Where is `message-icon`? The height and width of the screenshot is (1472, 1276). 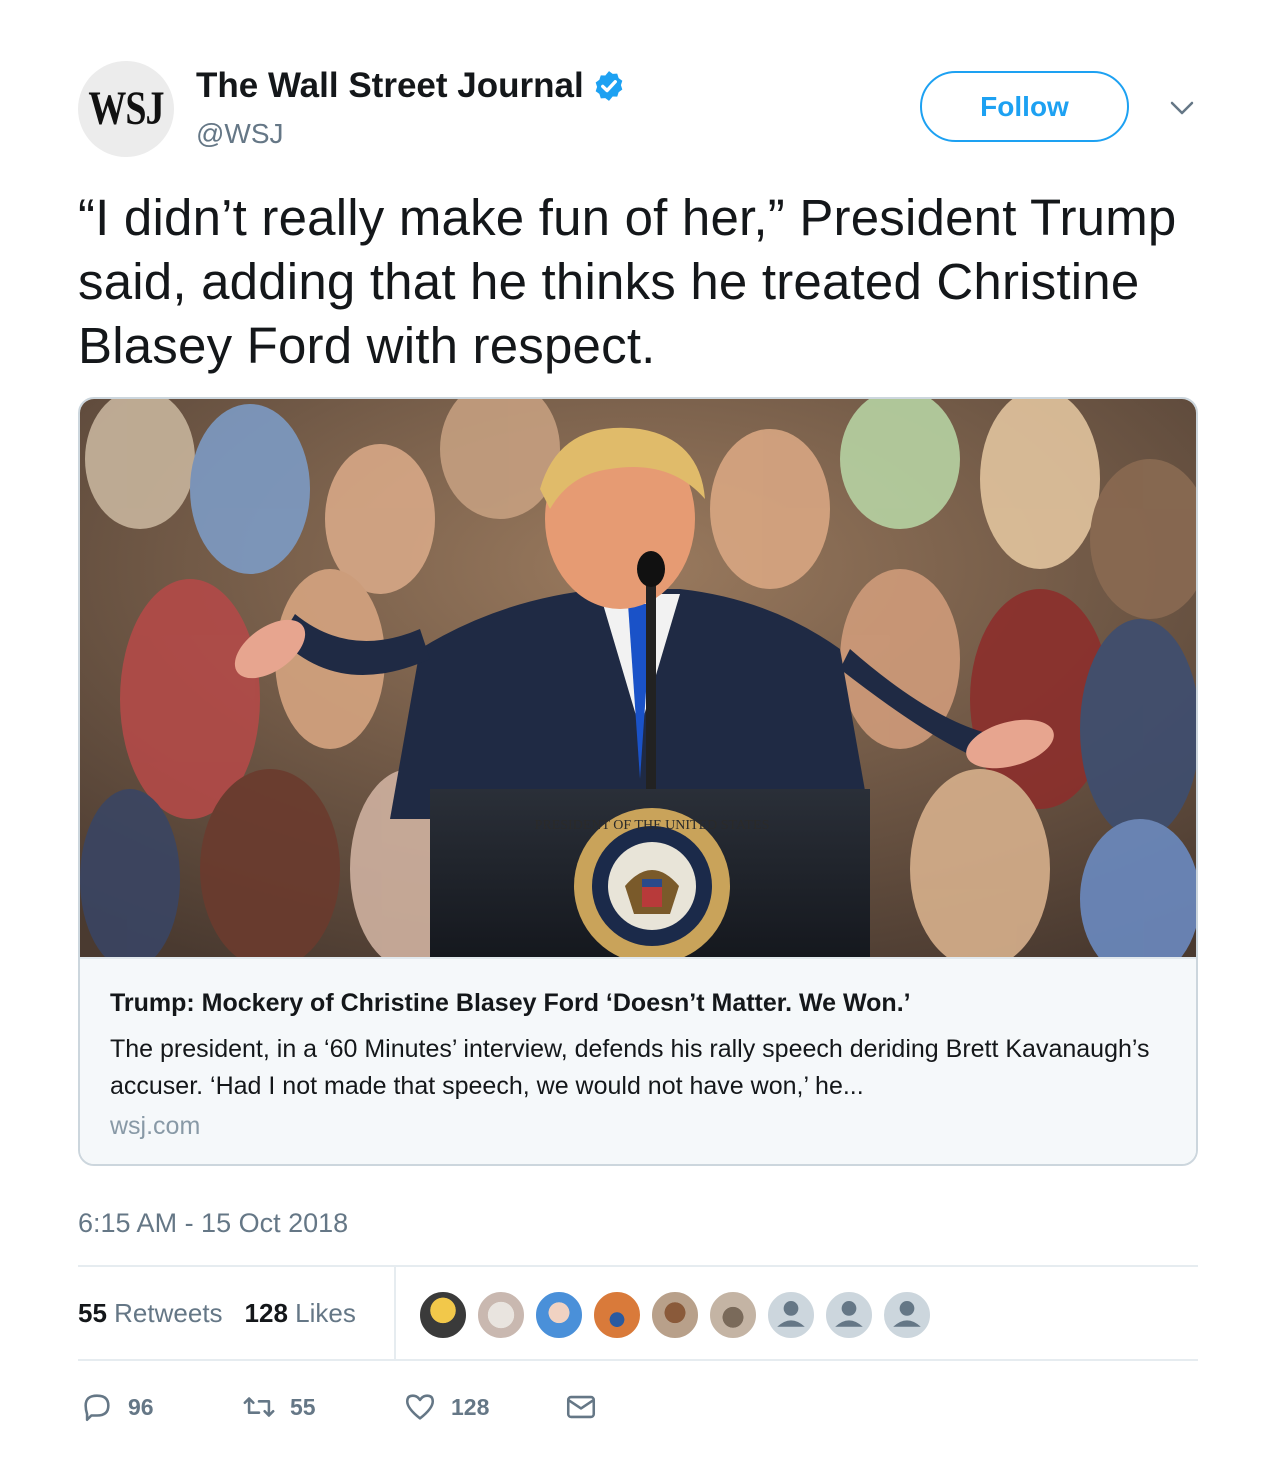
message-icon is located at coordinates (581, 1407).